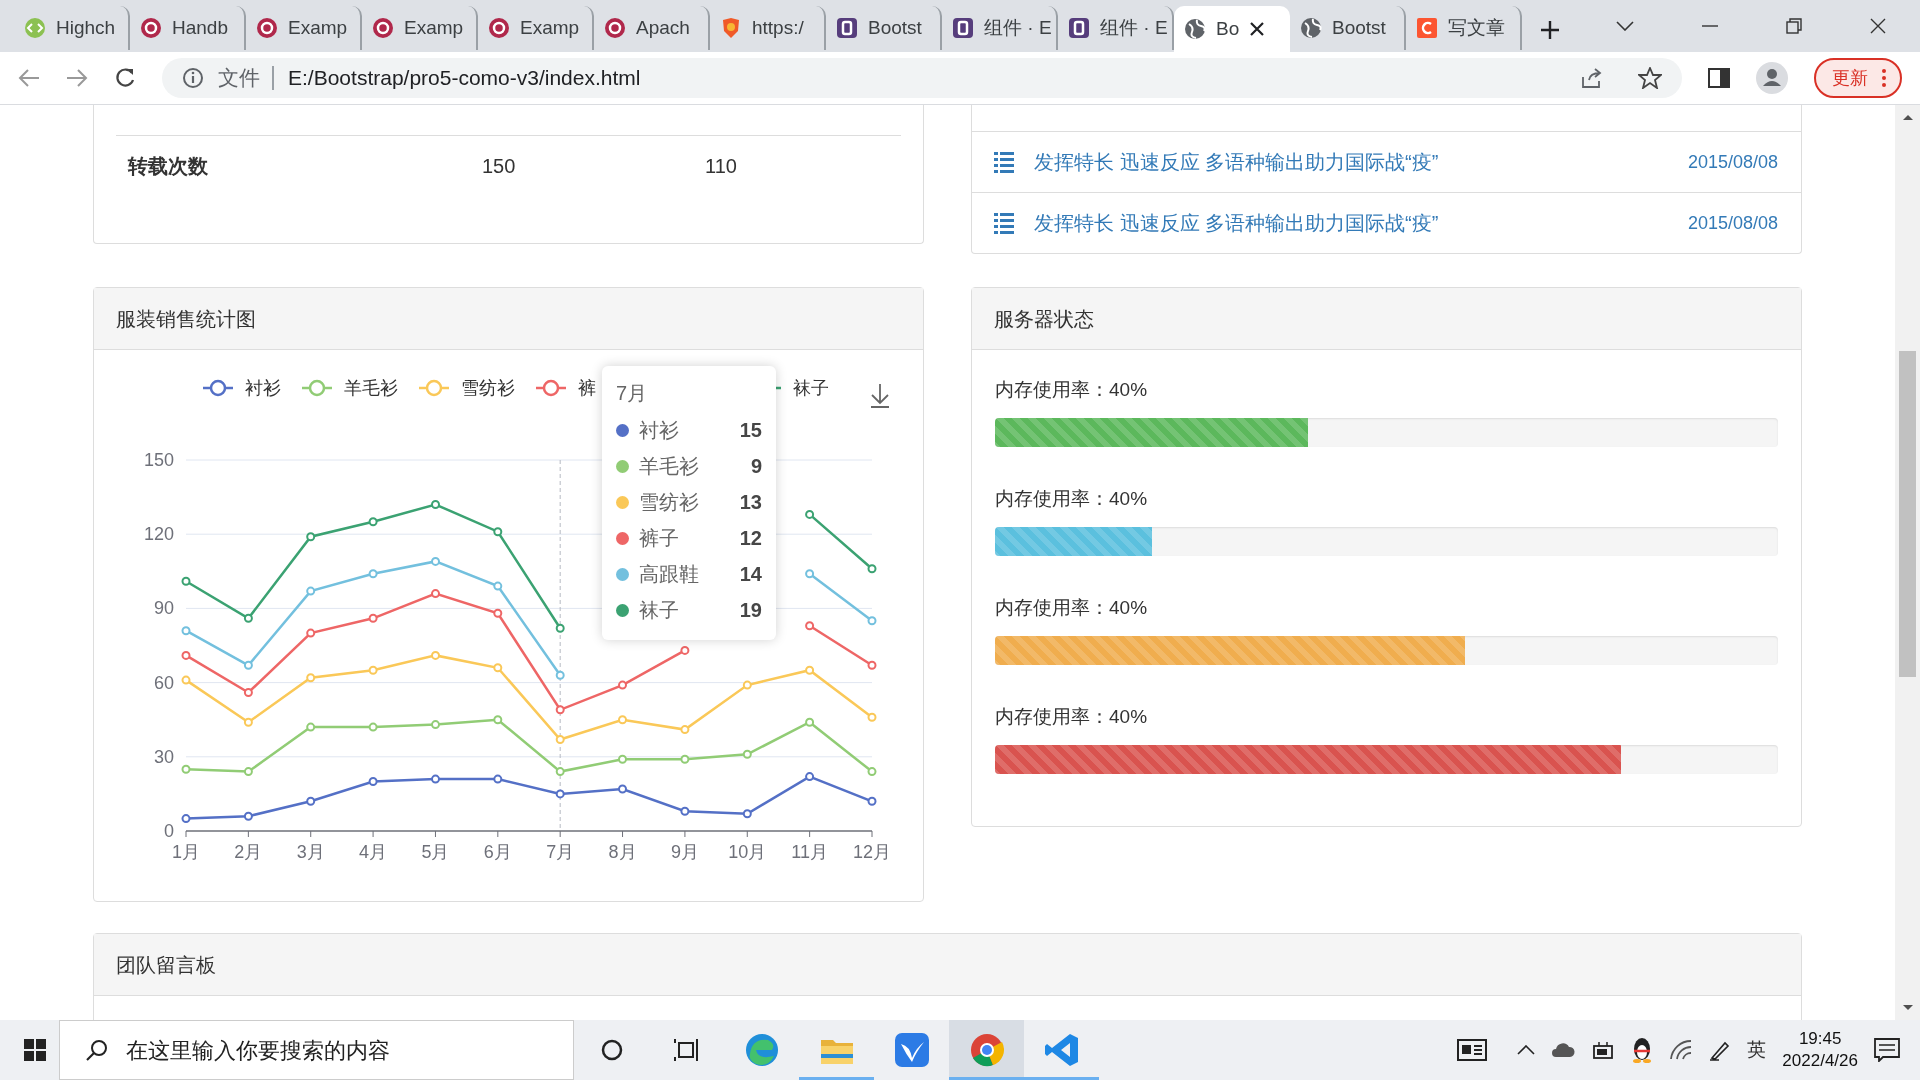  I want to click on pen-icon, so click(1720, 1050).